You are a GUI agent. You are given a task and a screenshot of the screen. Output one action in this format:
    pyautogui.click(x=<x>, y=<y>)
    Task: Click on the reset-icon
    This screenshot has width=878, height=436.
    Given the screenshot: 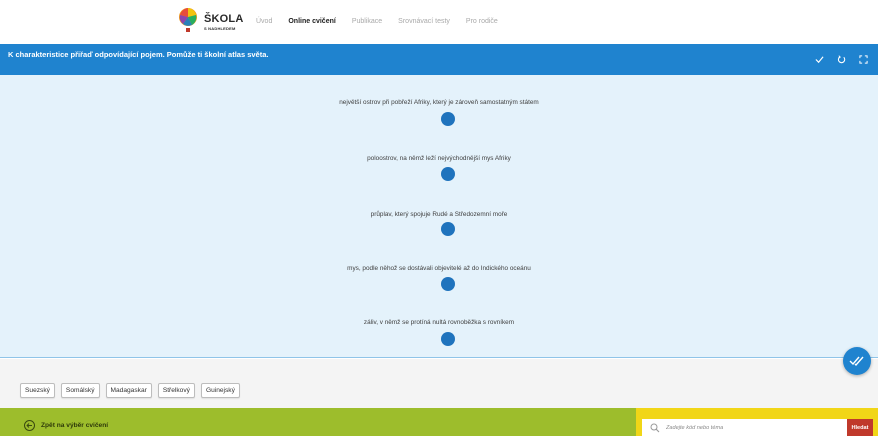 What is the action you would take?
    pyautogui.click(x=841, y=59)
    